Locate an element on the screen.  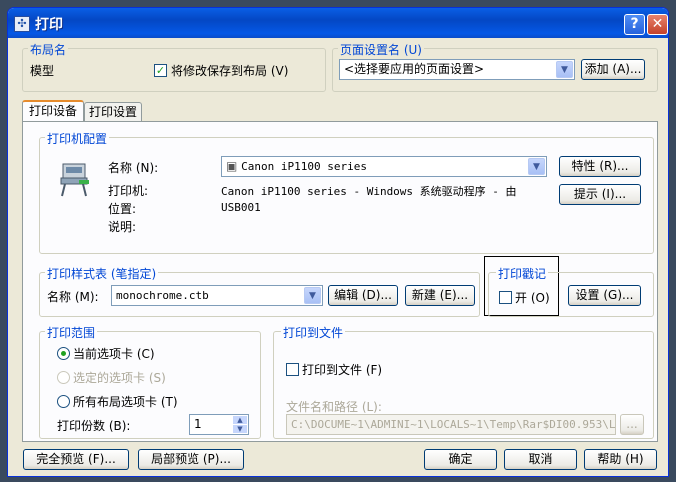
tab-plot-device: 打印设备 is located at coordinates (53, 111).